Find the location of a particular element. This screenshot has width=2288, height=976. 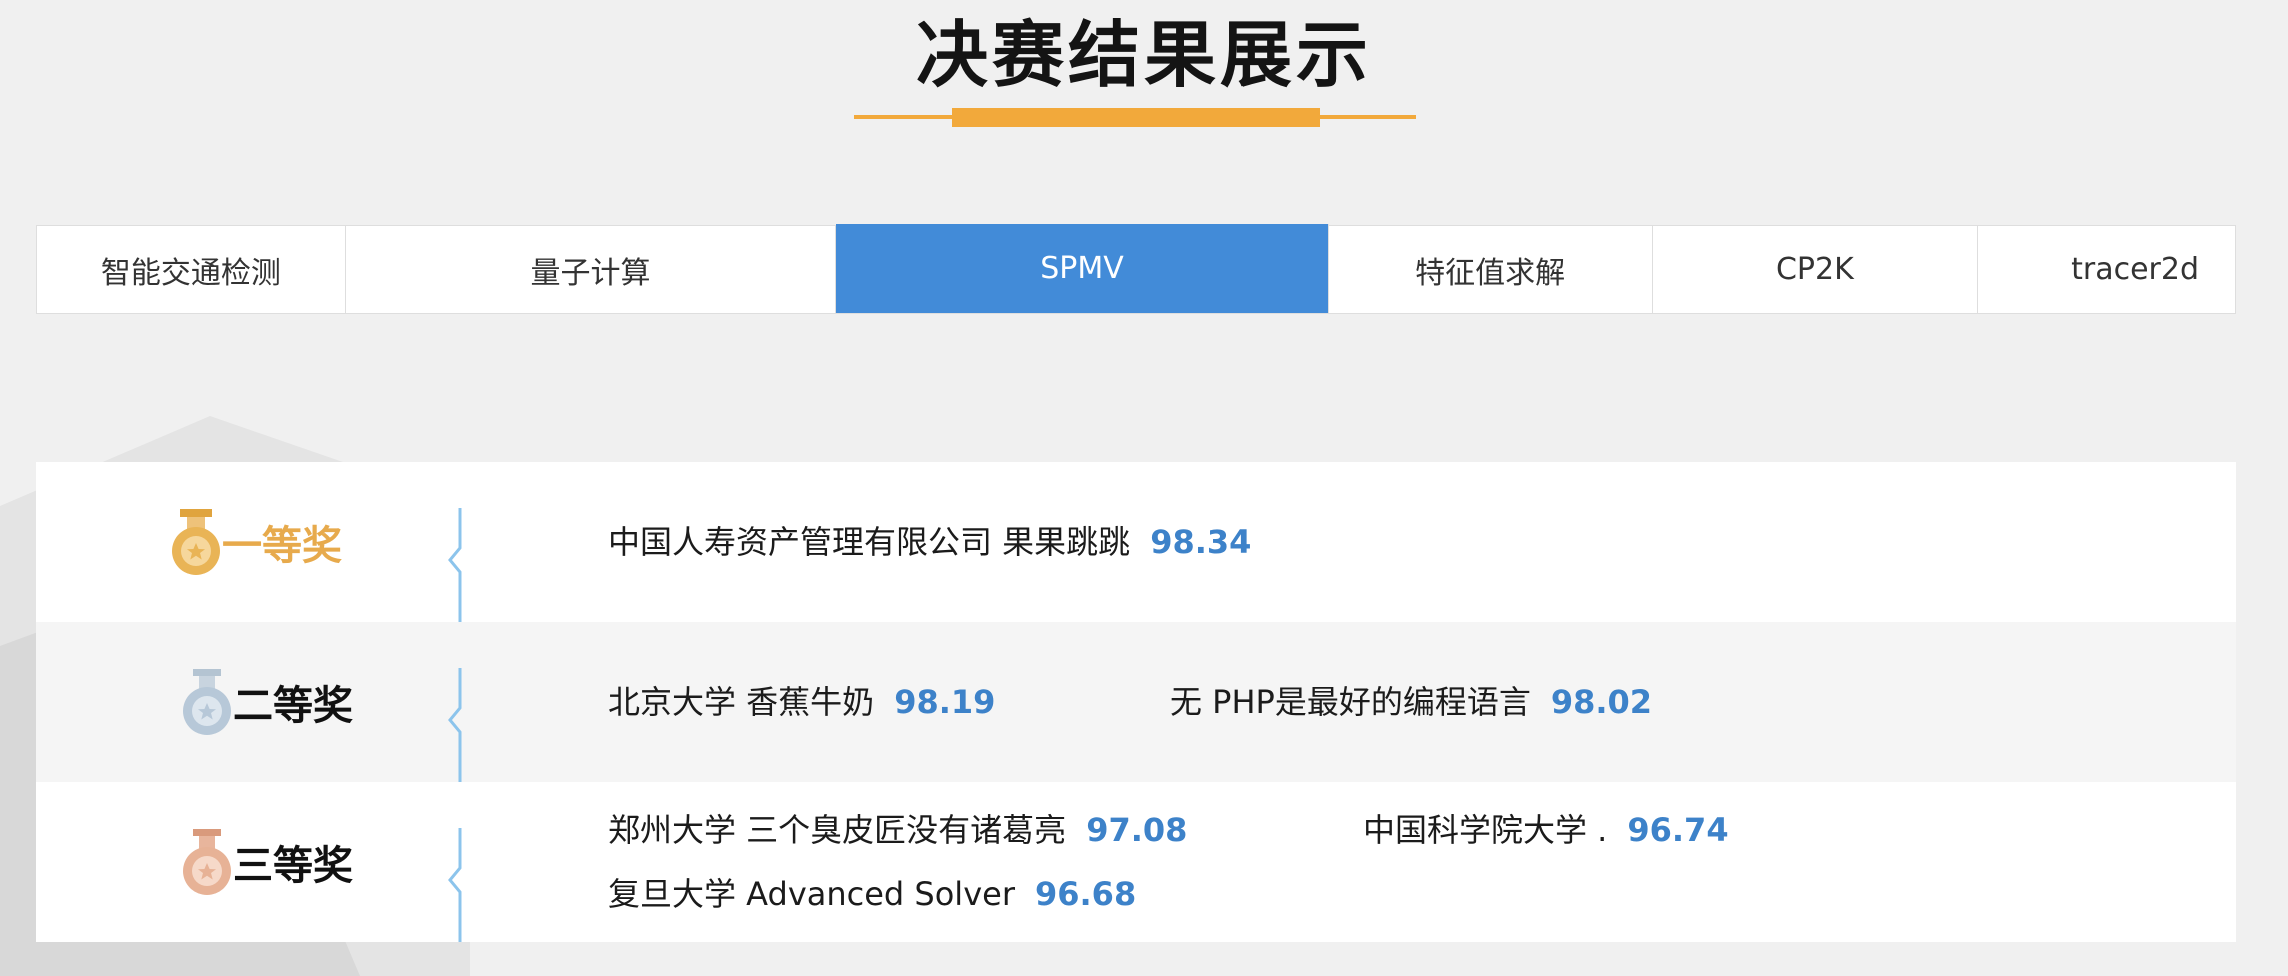

team-name: 无 PHP是最好的编程语言 is located at coordinates (1350, 702).